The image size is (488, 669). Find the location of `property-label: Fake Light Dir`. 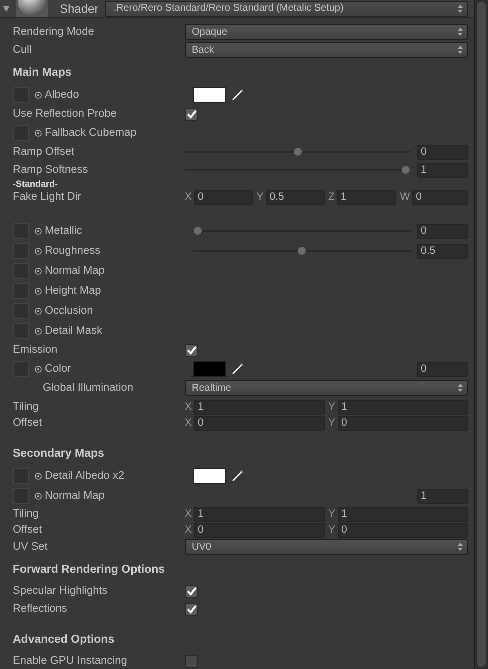

property-label: Fake Light Dir is located at coordinates (47, 197).